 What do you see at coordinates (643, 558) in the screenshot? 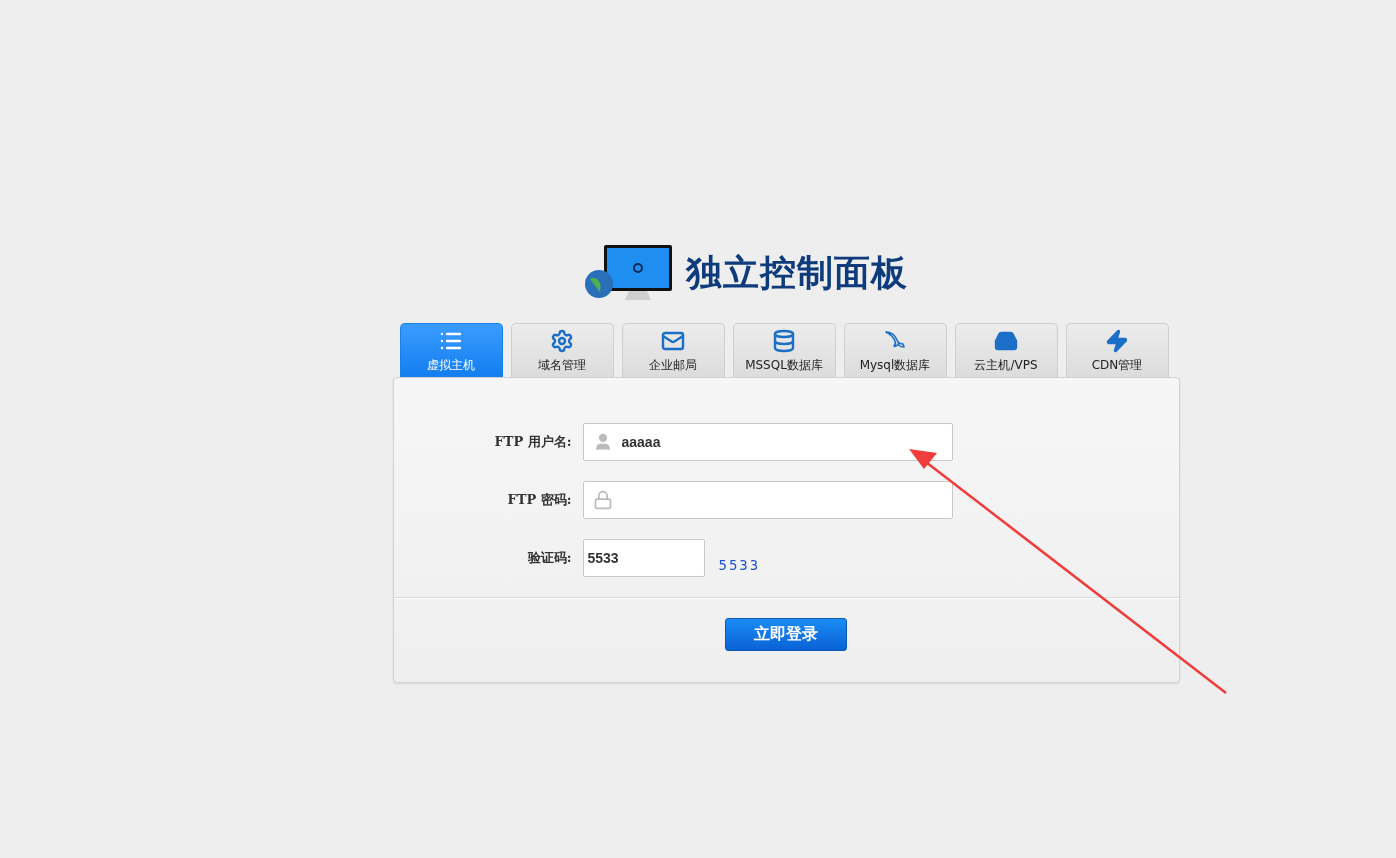
I see `captcha-input: 5533` at bounding box center [643, 558].